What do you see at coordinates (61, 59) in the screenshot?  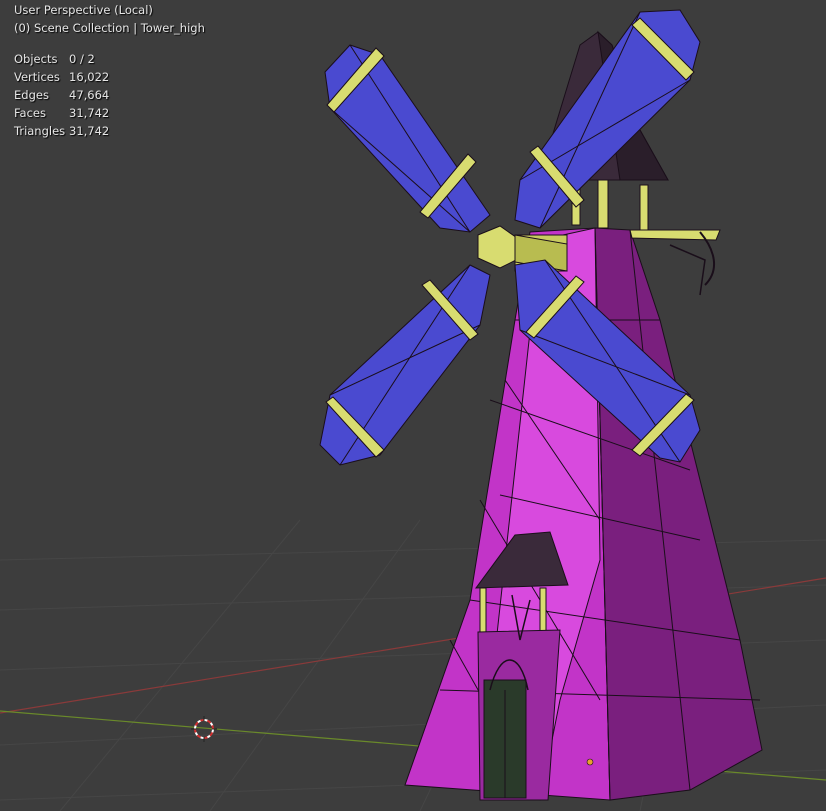 I see `stat-row-objects: Objects 0 / 2` at bounding box center [61, 59].